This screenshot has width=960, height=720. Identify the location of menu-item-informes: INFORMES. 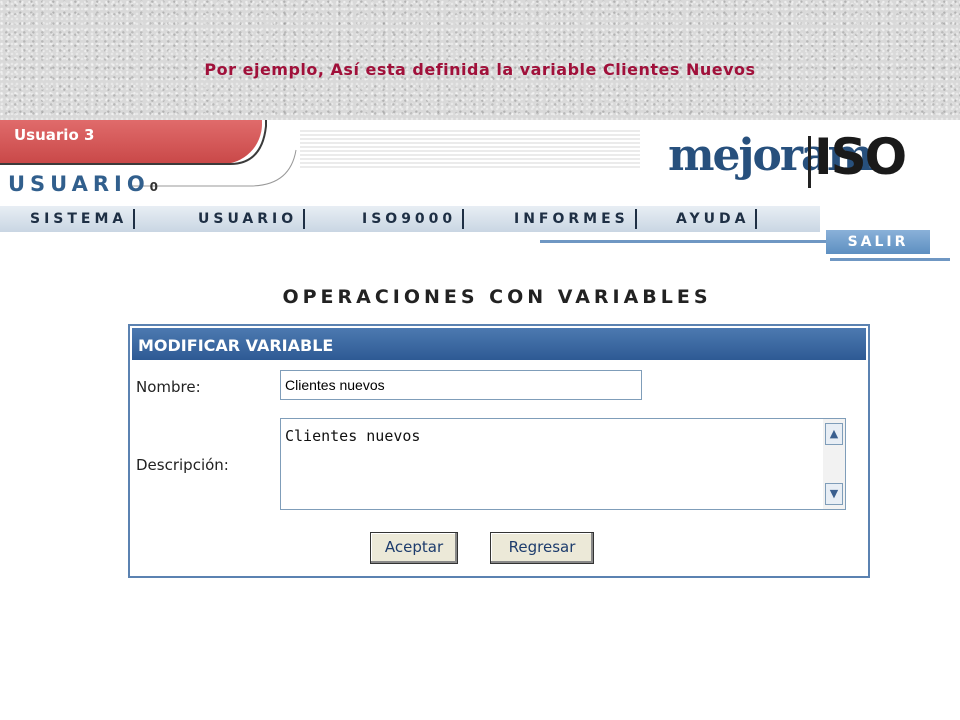
(575, 219).